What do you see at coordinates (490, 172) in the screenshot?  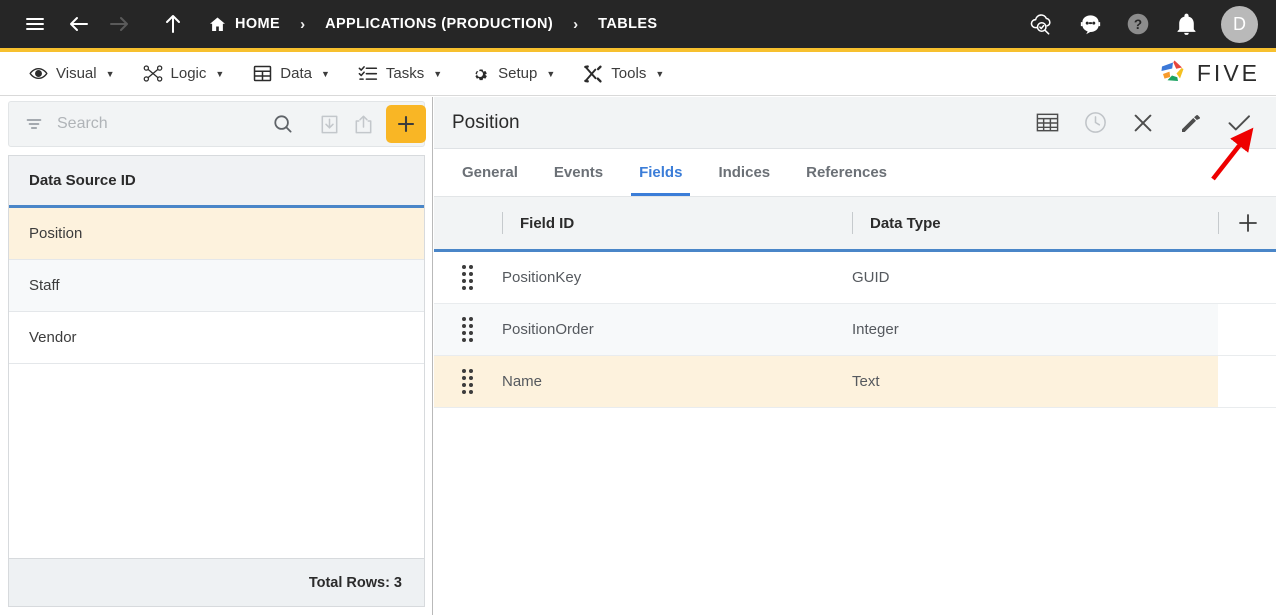 I see `tab-general: General` at bounding box center [490, 172].